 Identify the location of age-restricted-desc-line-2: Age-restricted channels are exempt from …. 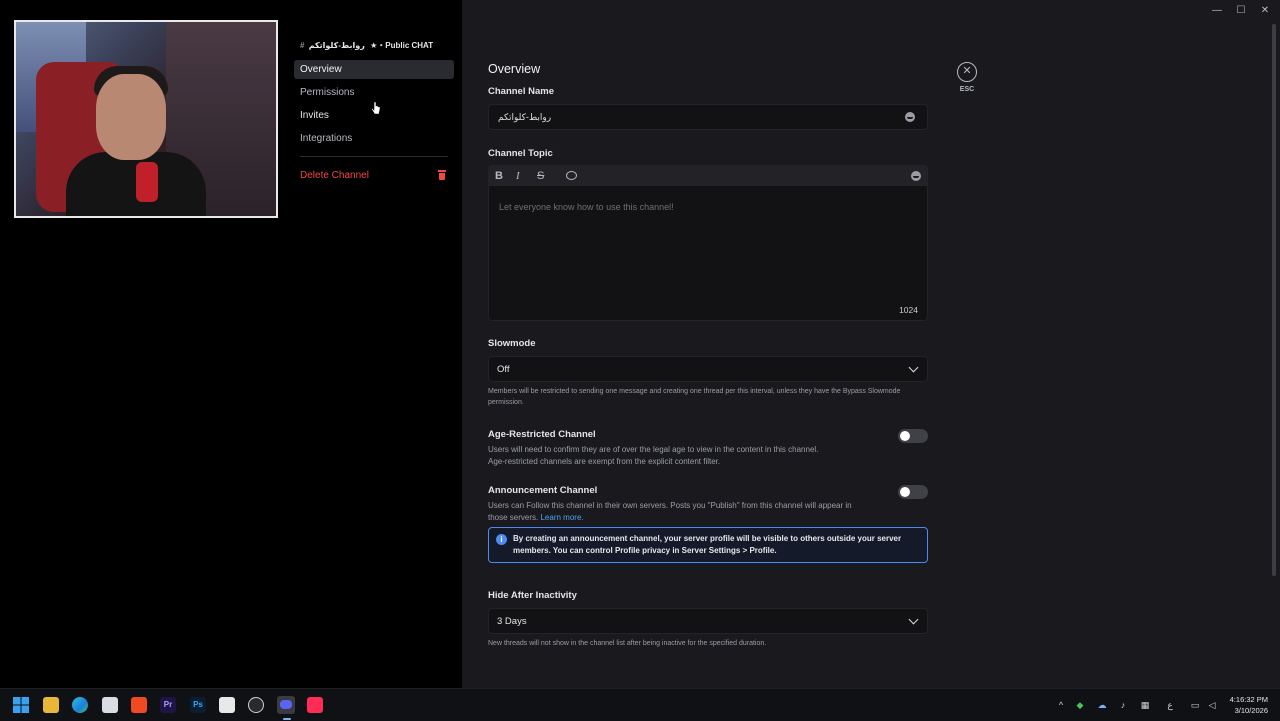
(604, 461).